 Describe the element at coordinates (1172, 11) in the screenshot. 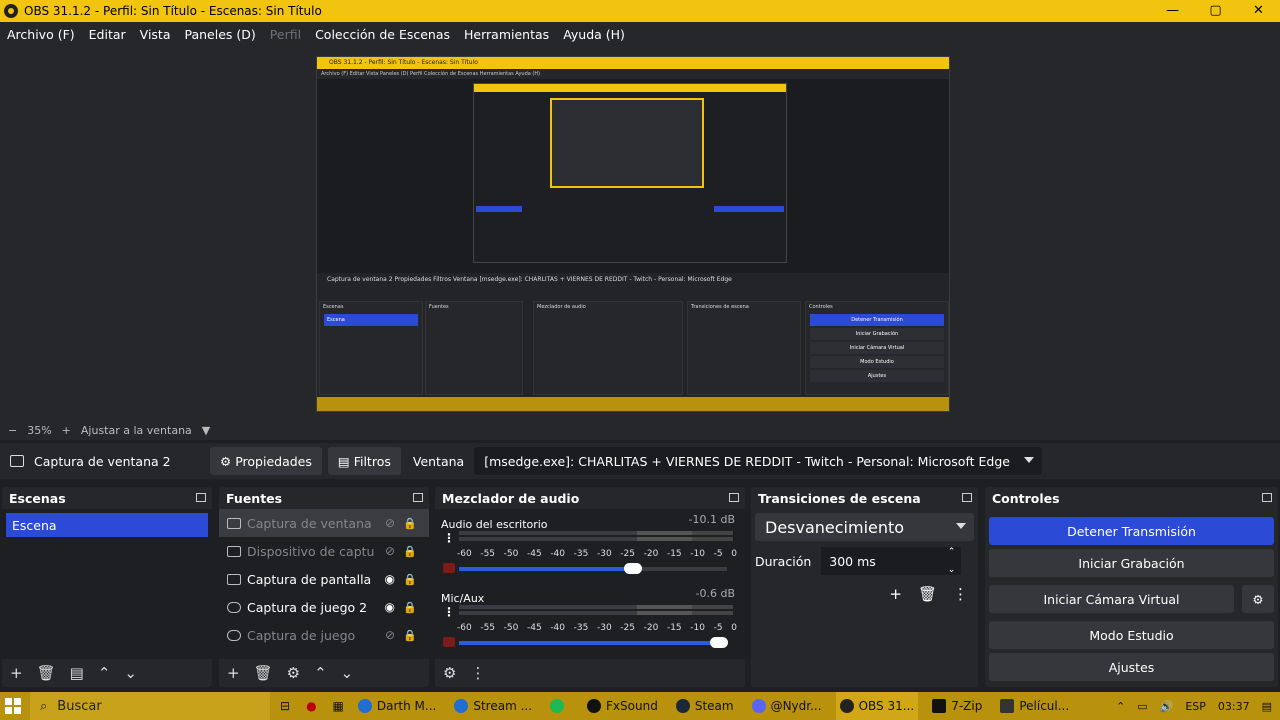

I see `minimize-button: —` at that location.